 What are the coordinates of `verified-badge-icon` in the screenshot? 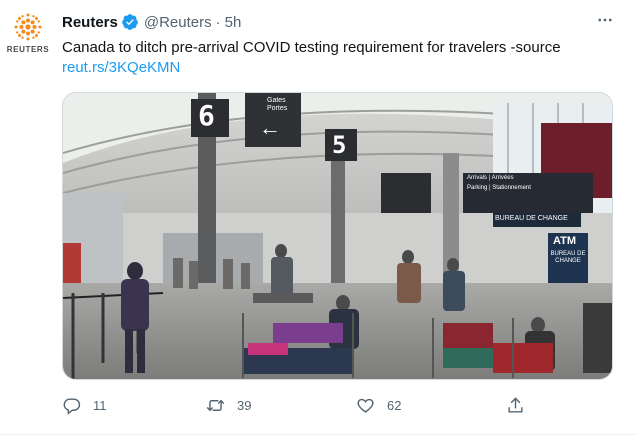 It's located at (130, 22).